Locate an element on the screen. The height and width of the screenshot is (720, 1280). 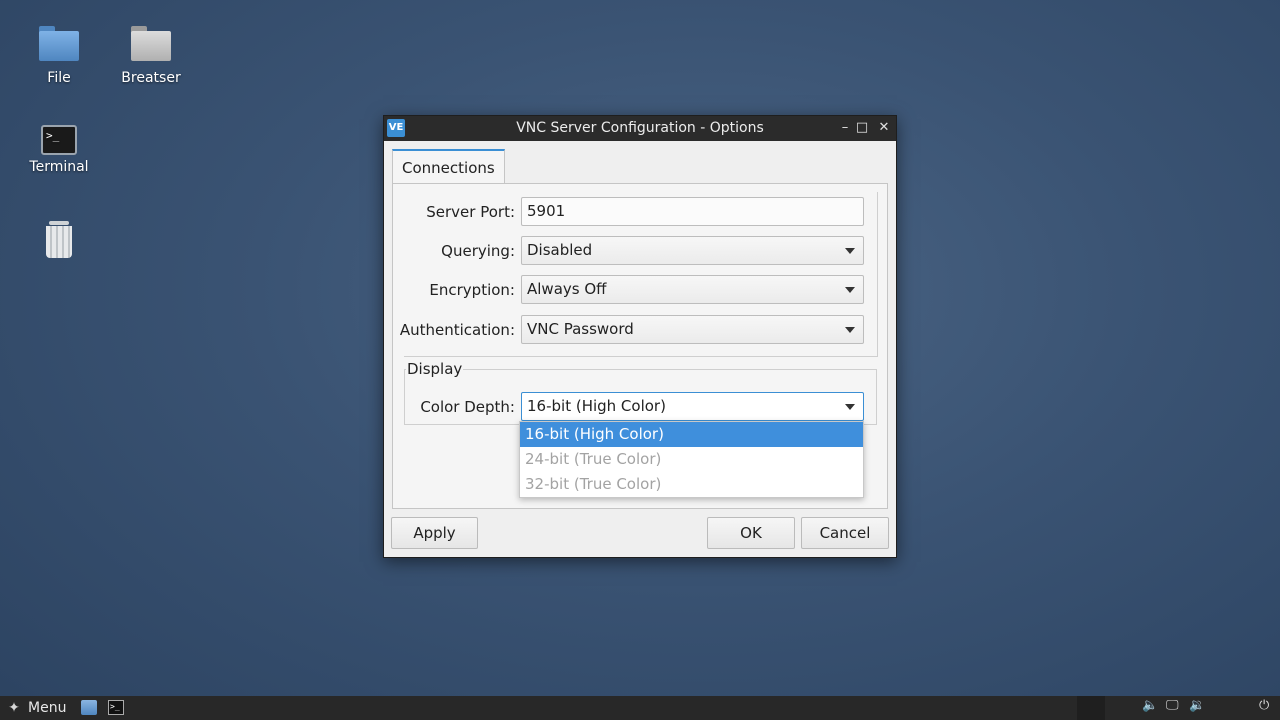
display-legend: Display is located at coordinates (435, 369).